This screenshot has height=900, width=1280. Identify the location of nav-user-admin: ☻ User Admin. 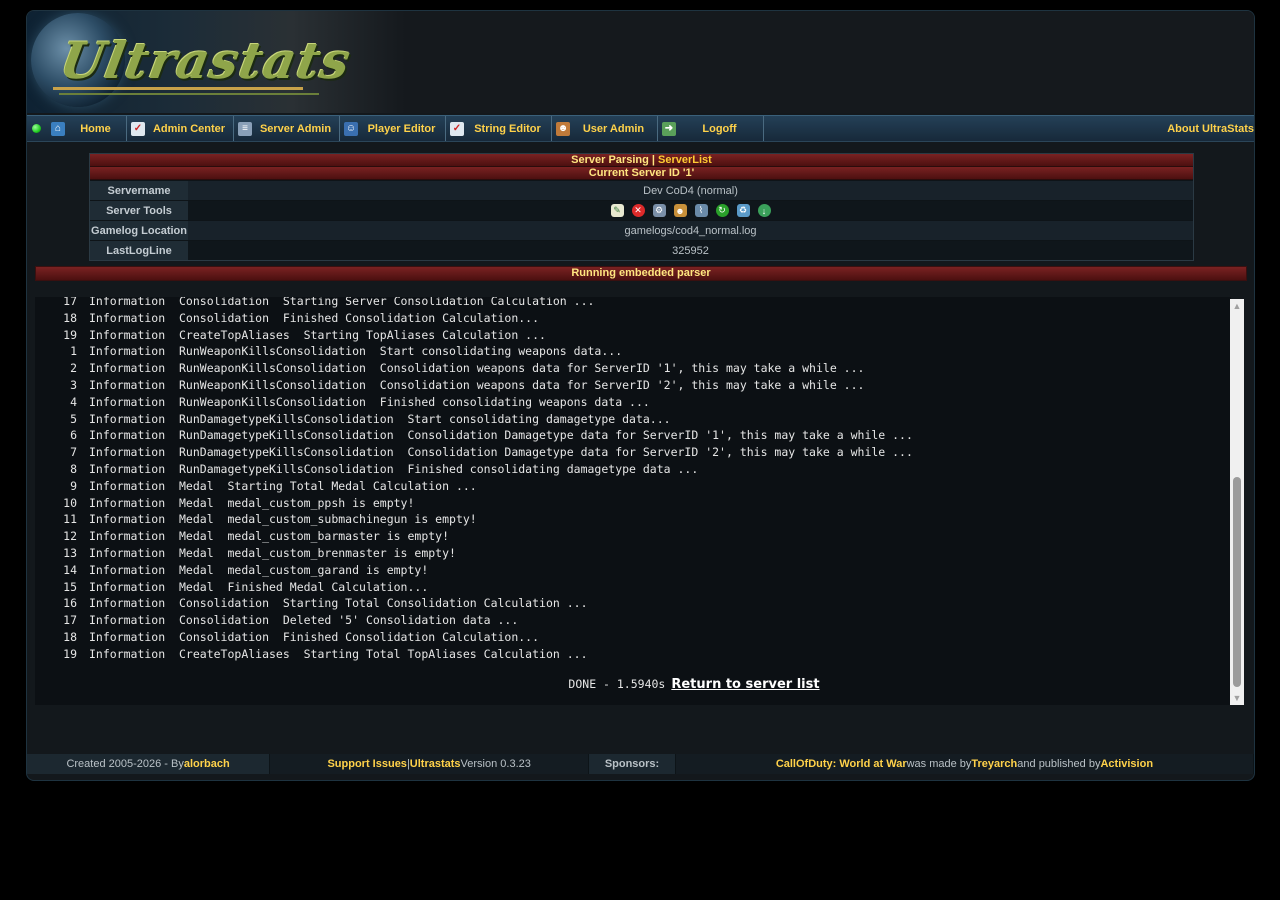
(605, 128).